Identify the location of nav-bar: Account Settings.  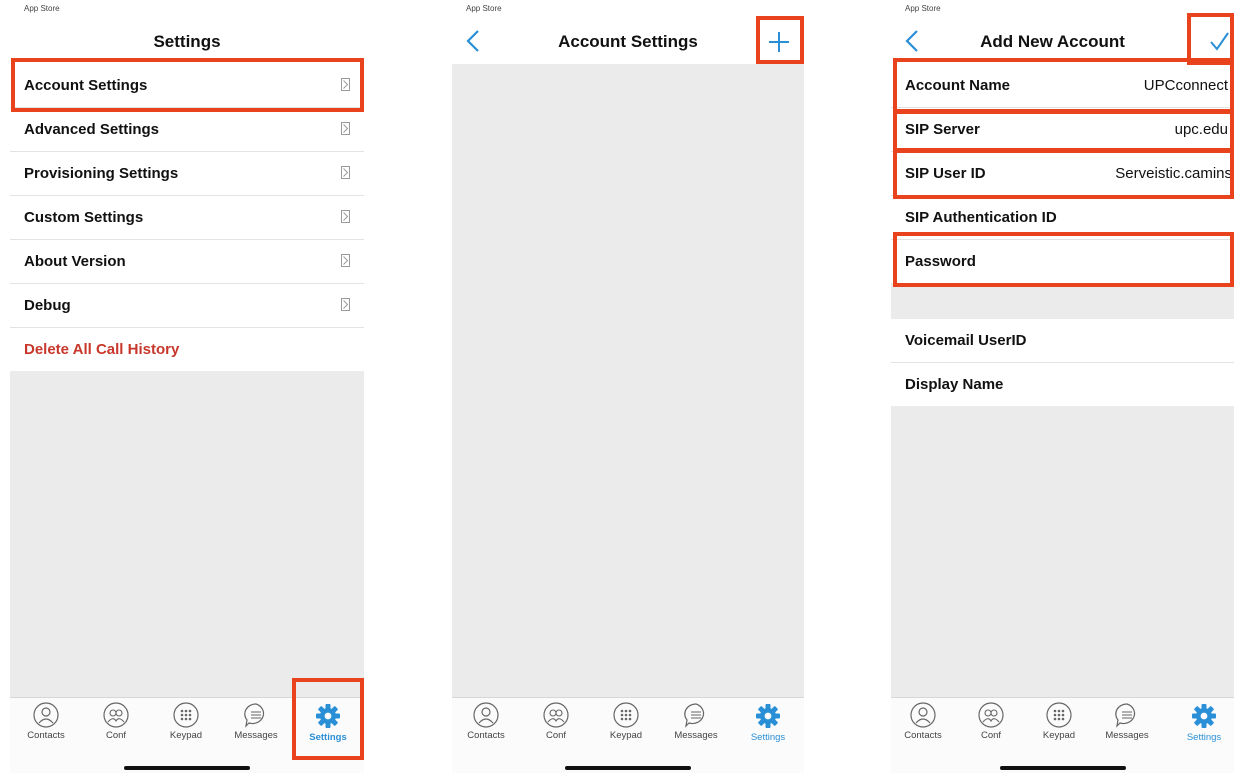
(628, 41).